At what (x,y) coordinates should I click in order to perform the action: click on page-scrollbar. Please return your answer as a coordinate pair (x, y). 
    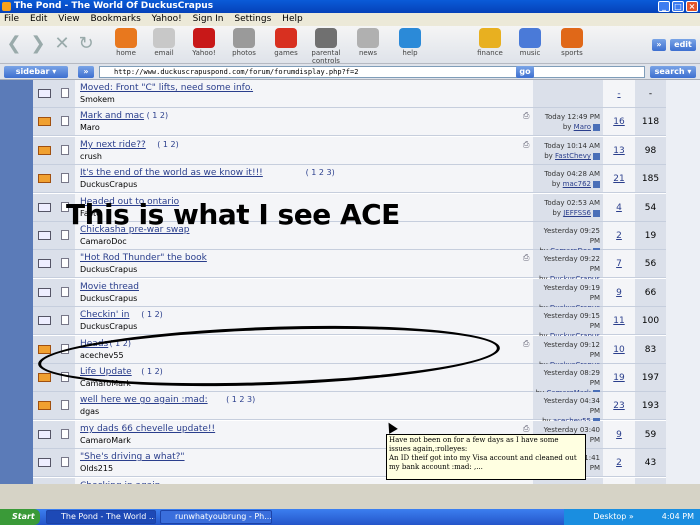
    Looking at the image, I should click on (683, 282).